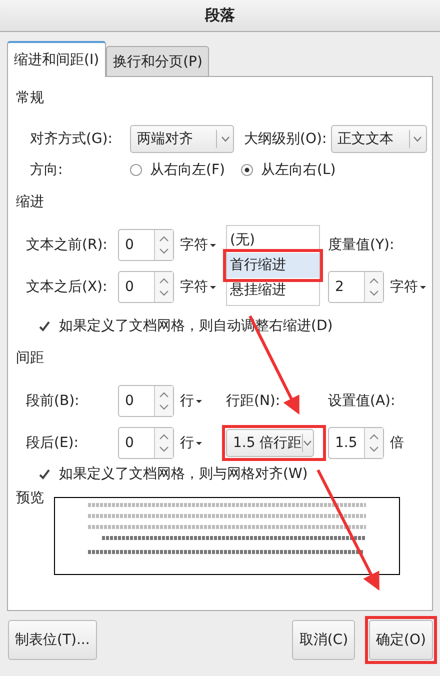 Image resolution: width=440 pixels, height=676 pixels. I want to click on section-heading: 缩进, so click(30, 202).